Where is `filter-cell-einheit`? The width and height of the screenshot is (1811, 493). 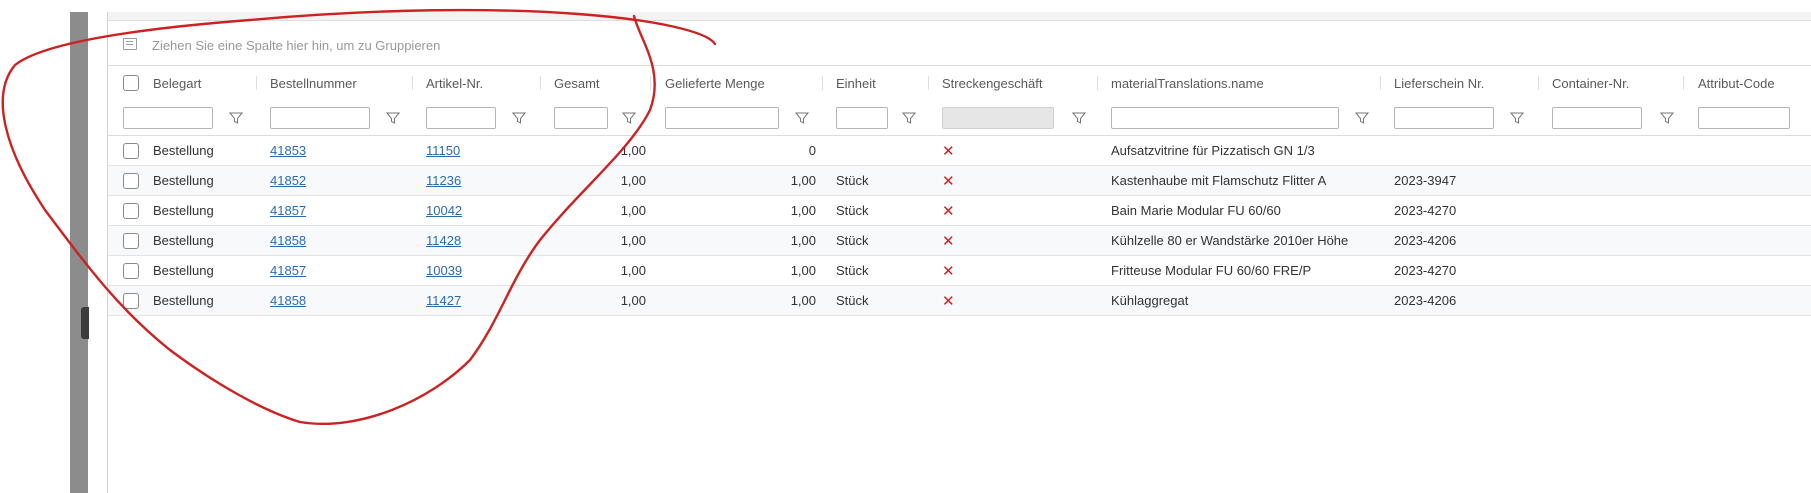 filter-cell-einheit is located at coordinates (876, 118).